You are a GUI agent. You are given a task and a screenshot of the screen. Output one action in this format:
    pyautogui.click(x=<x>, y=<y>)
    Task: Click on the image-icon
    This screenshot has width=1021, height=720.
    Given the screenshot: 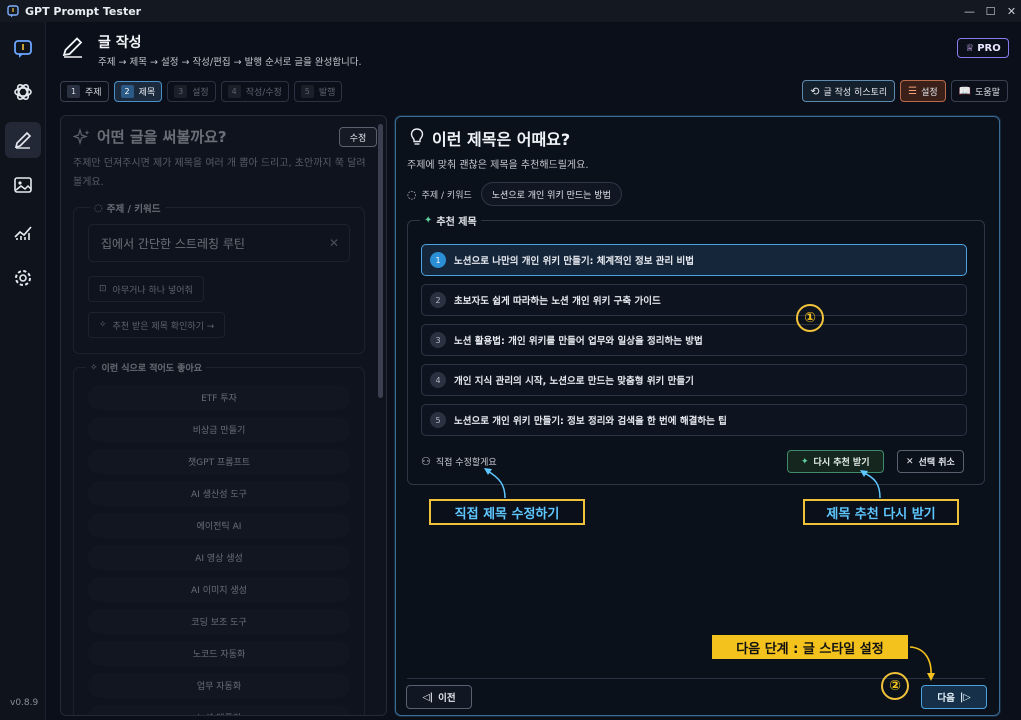 What is the action you would take?
    pyautogui.click(x=23, y=185)
    